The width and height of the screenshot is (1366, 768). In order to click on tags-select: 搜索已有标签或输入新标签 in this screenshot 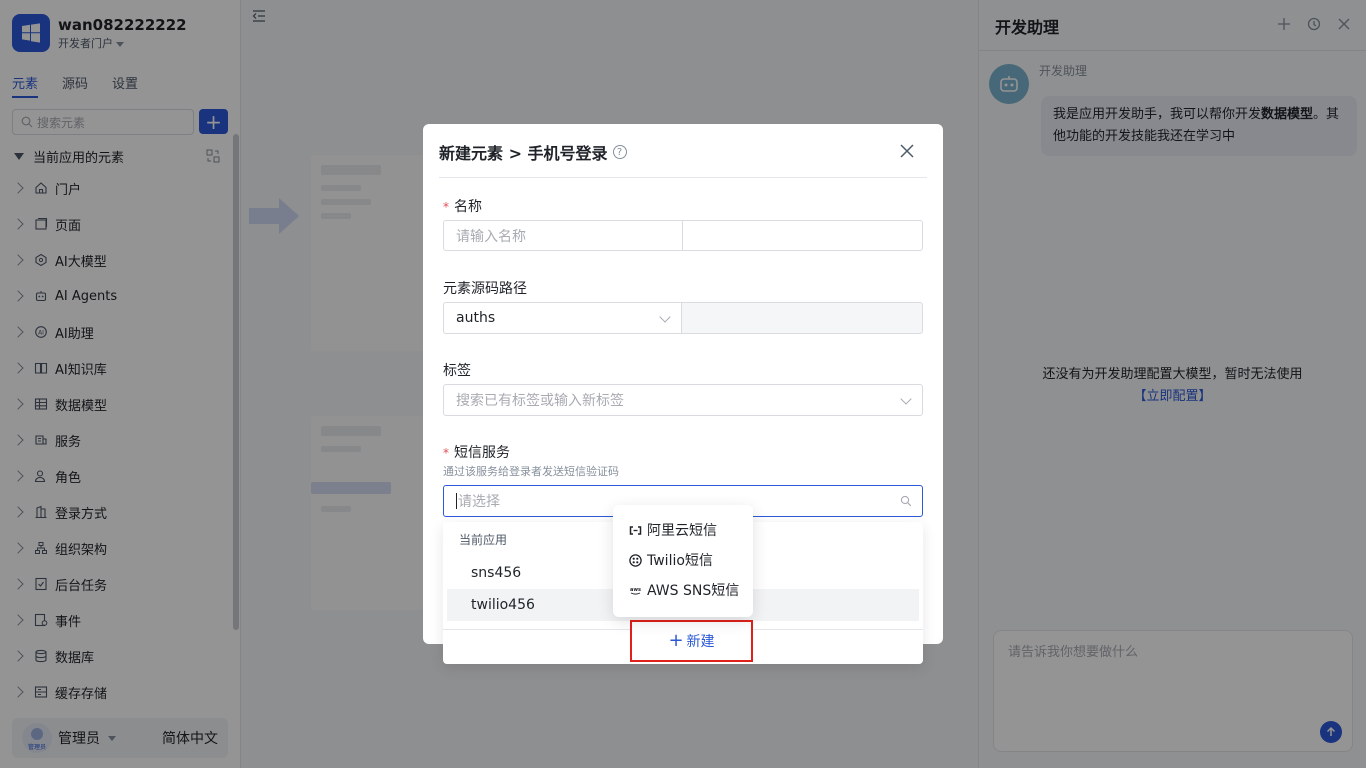, I will do `click(683, 400)`.